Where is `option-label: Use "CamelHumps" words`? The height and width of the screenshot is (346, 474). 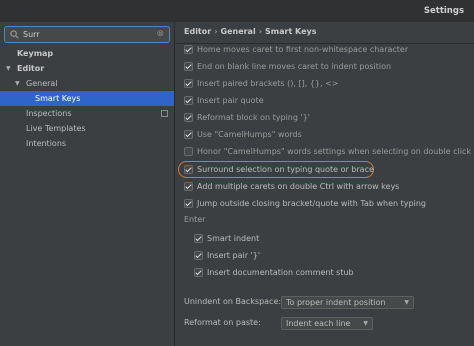
option-label: Use "CamelHumps" words is located at coordinates (249, 134).